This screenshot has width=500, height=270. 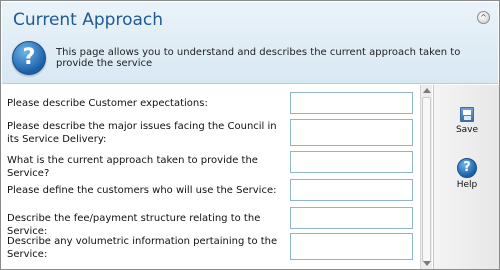 What do you see at coordinates (351, 190) in the screenshot?
I see `customers-field` at bounding box center [351, 190].